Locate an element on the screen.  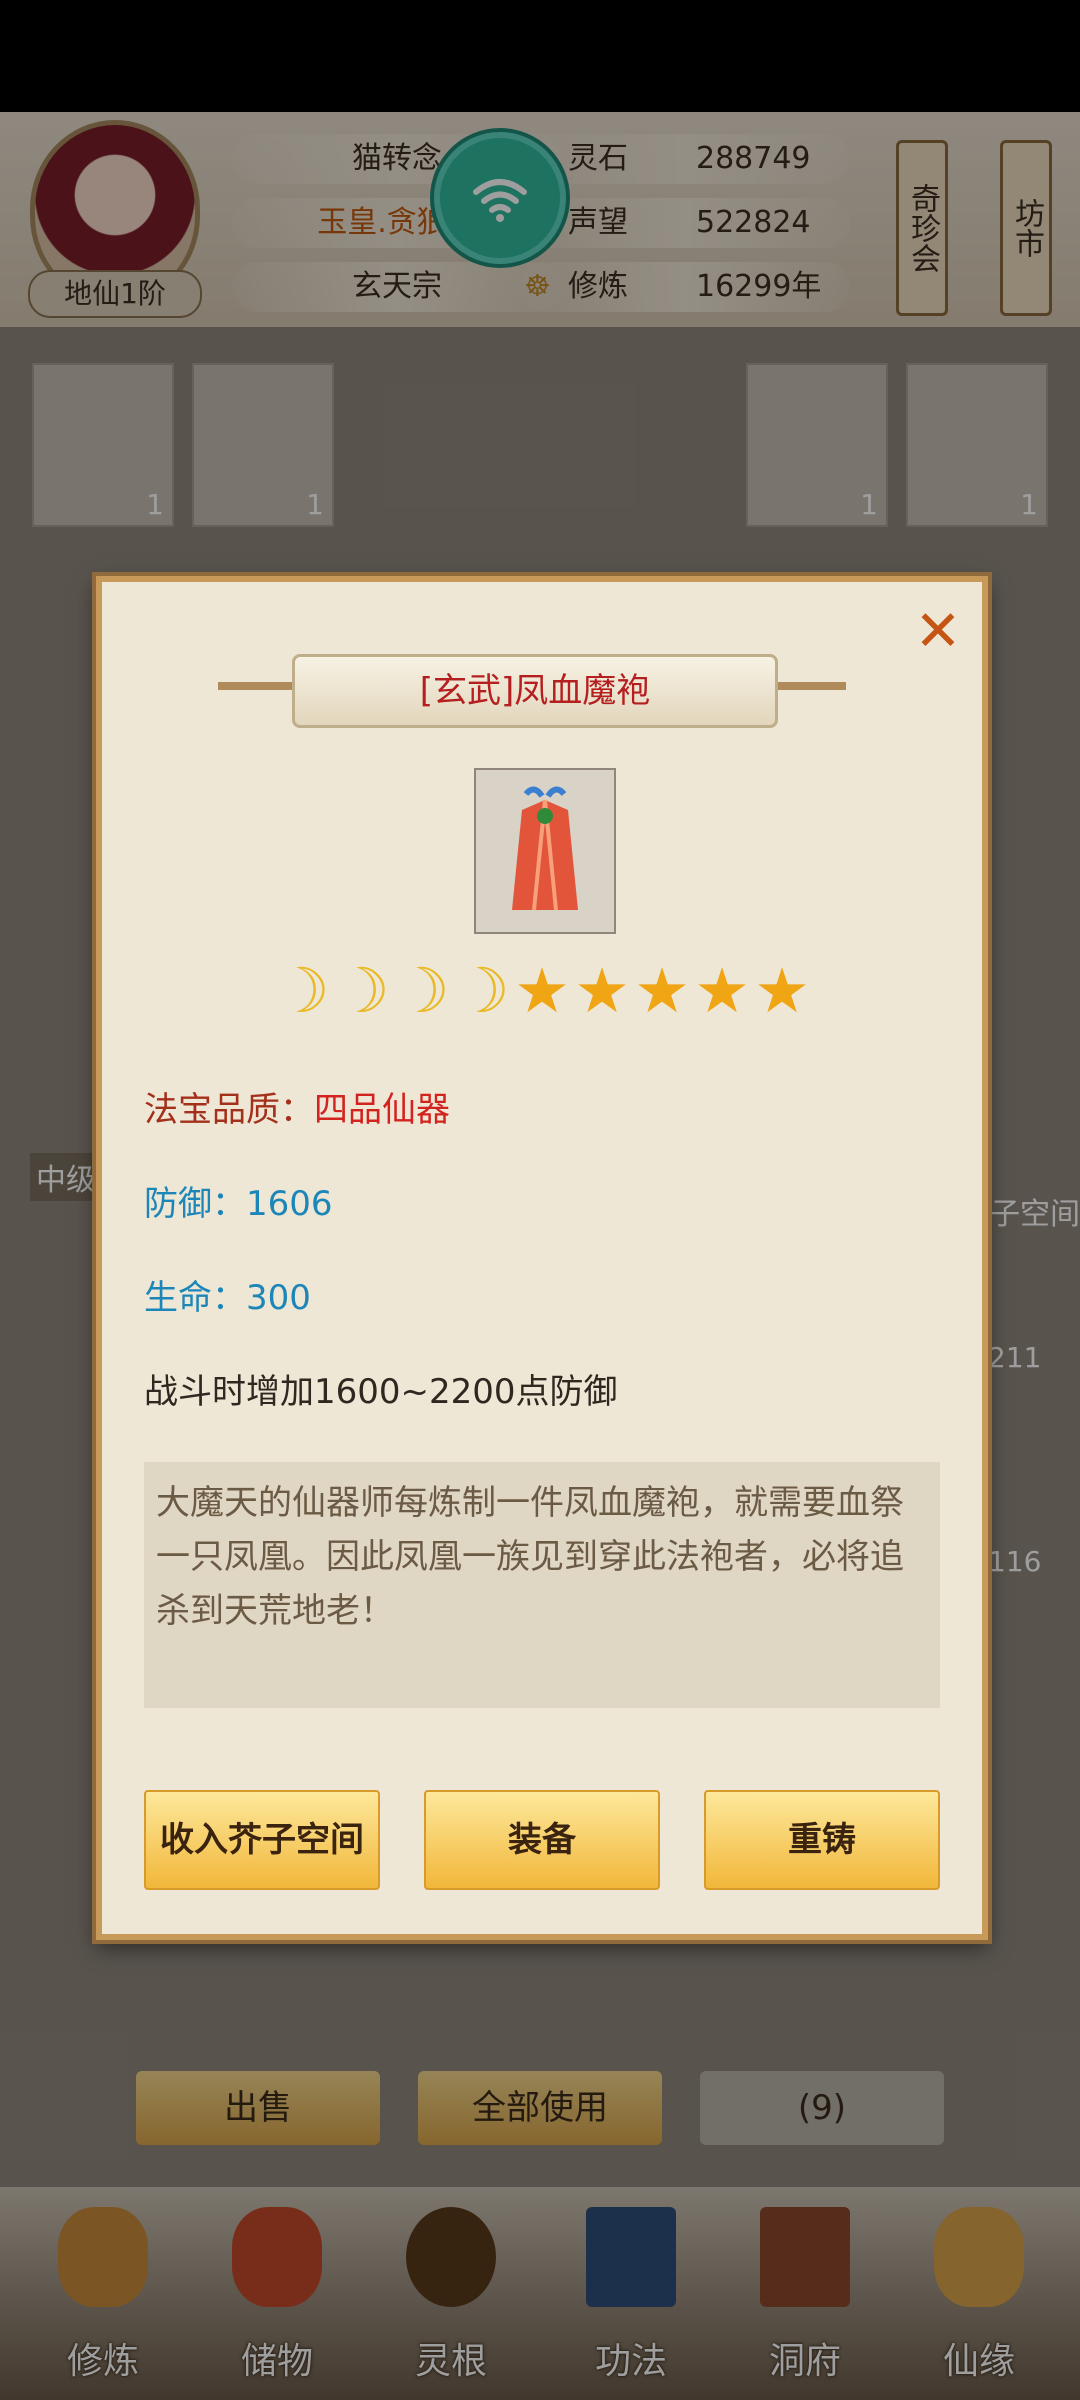
star-rating: ☽ ☽ ☽ ☽ ★ ★ ★ ★ ★ is located at coordinates (542, 991).